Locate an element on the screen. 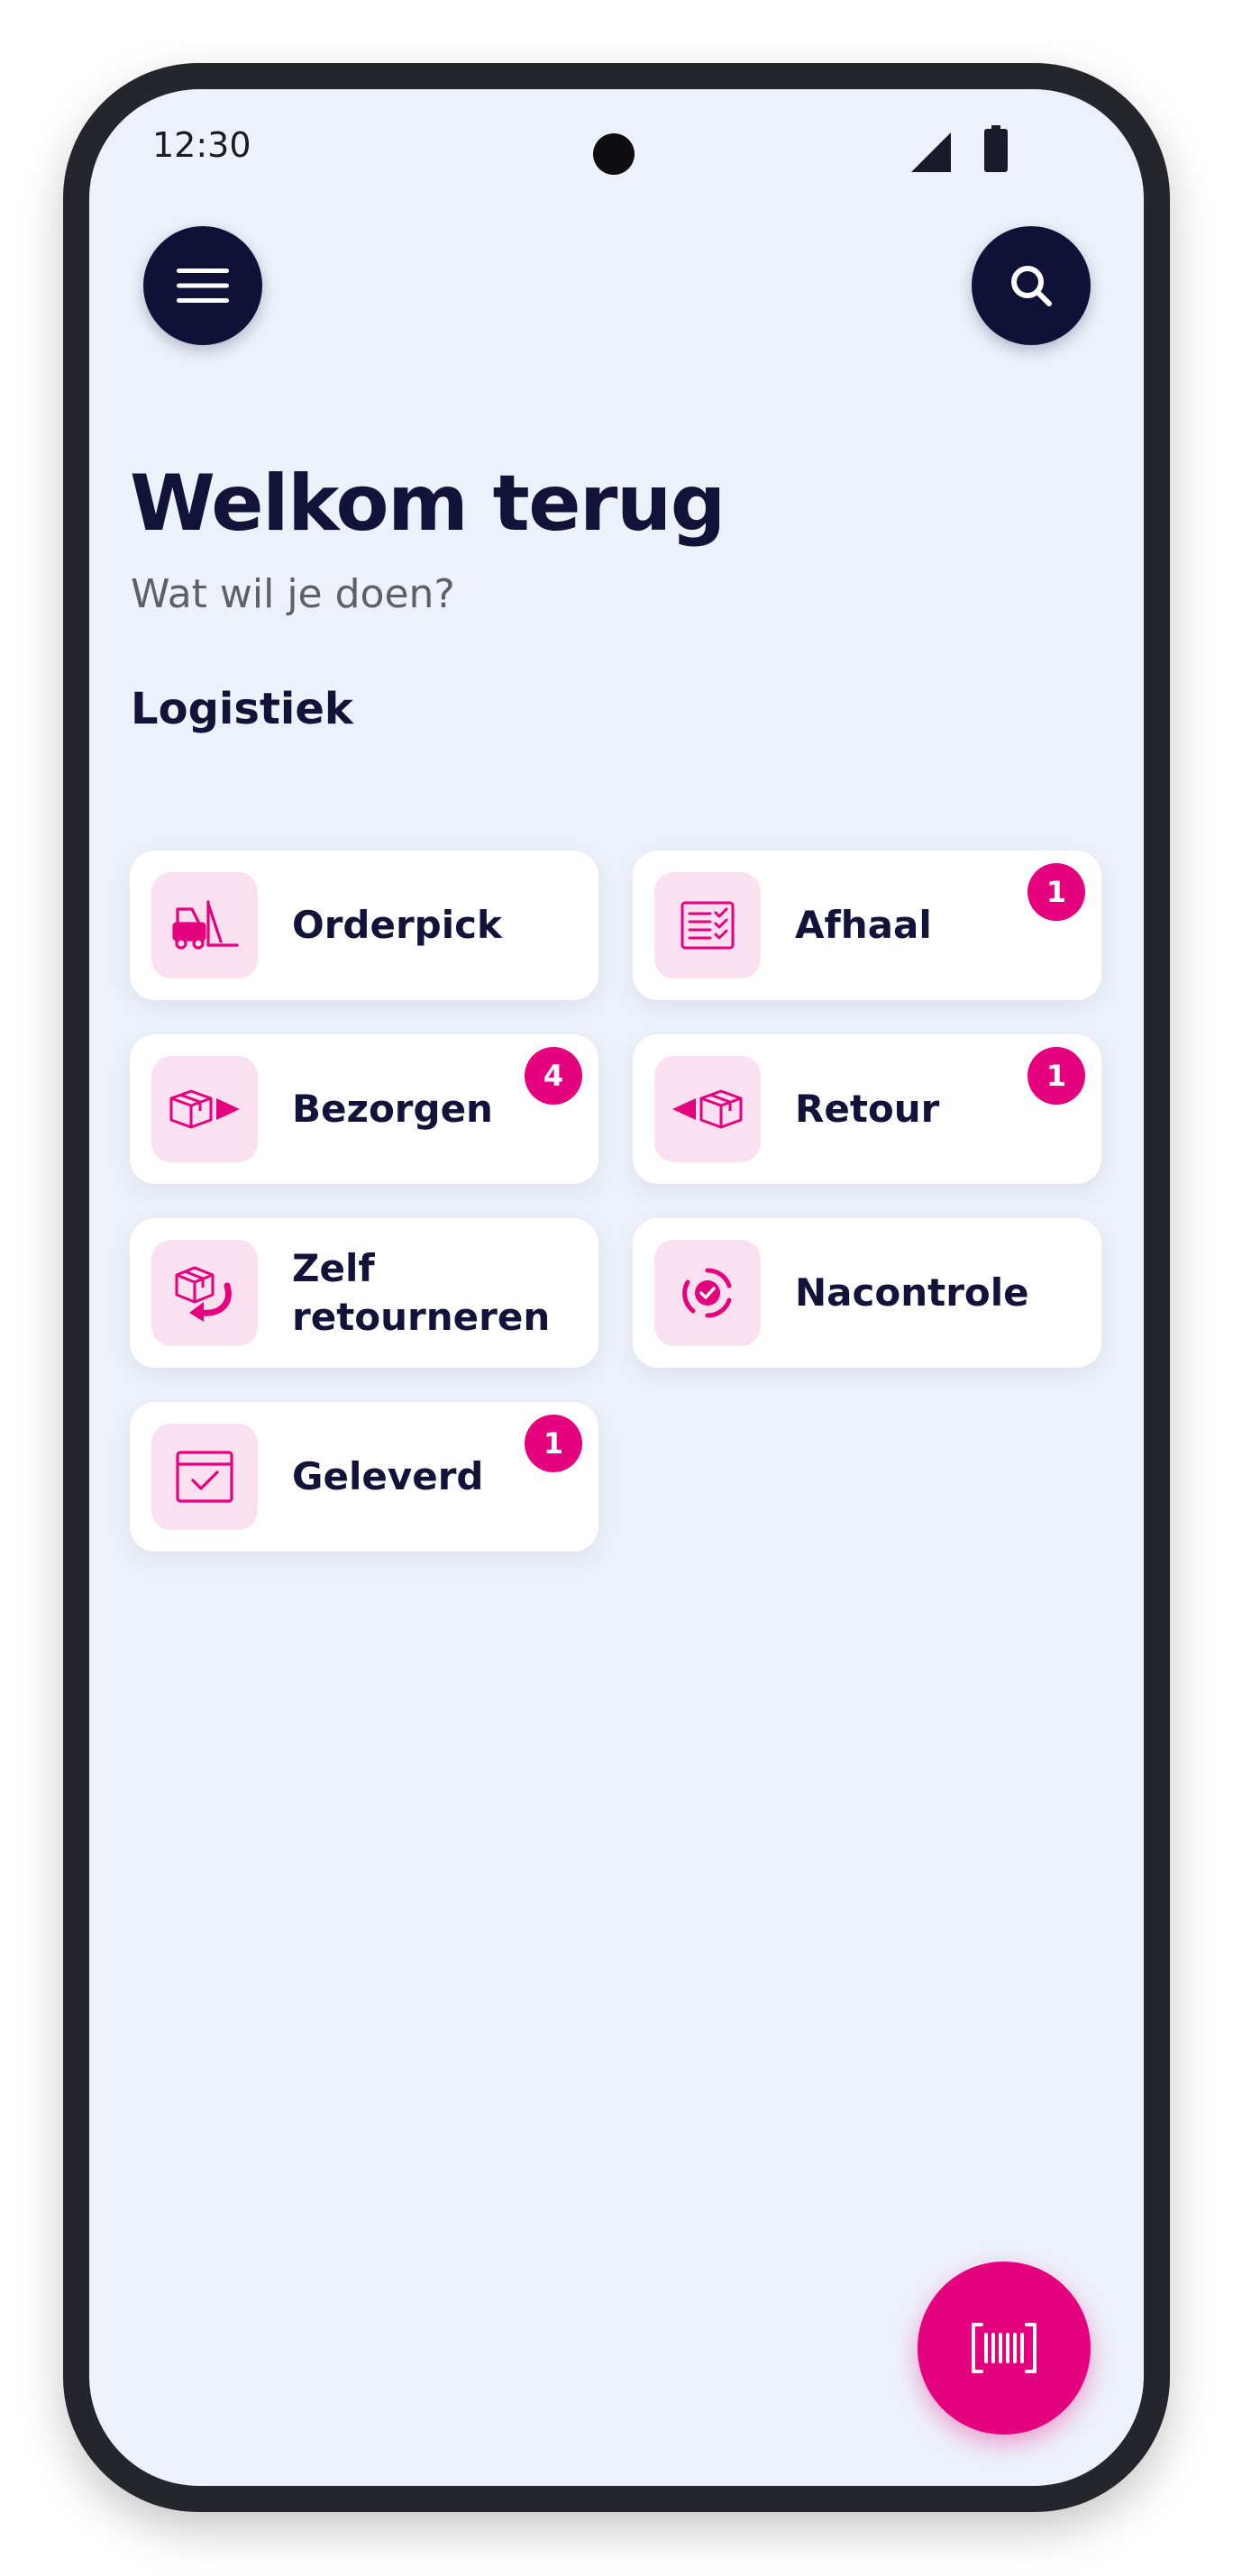 This screenshot has height=2576, width=1233. tile-nacontrole: Nacontrole is located at coordinates (867, 1293).